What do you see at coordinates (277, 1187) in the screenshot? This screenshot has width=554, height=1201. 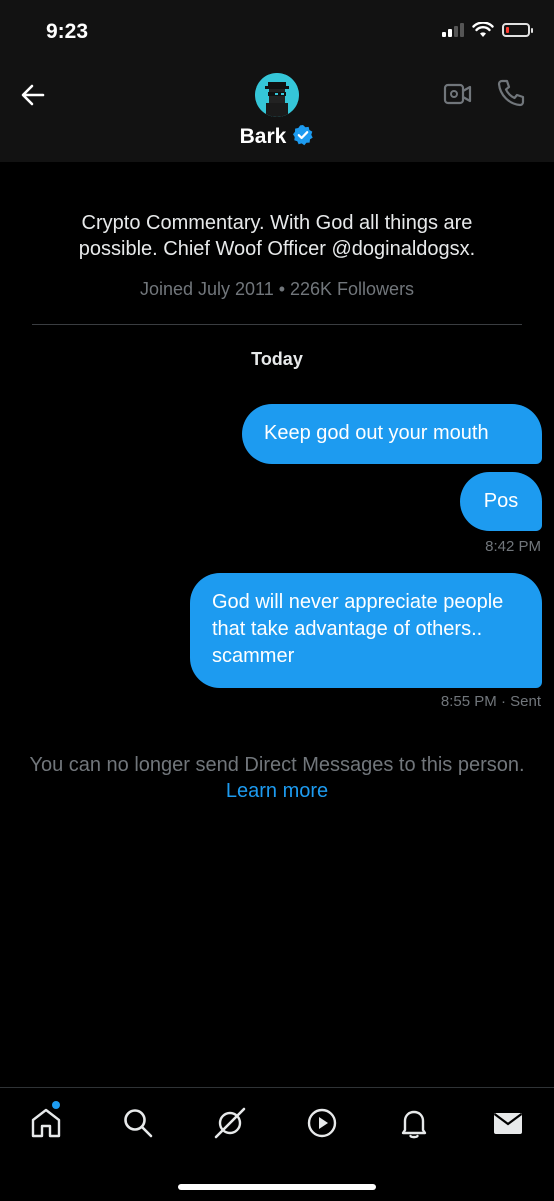 I see `home-indicator` at bounding box center [277, 1187].